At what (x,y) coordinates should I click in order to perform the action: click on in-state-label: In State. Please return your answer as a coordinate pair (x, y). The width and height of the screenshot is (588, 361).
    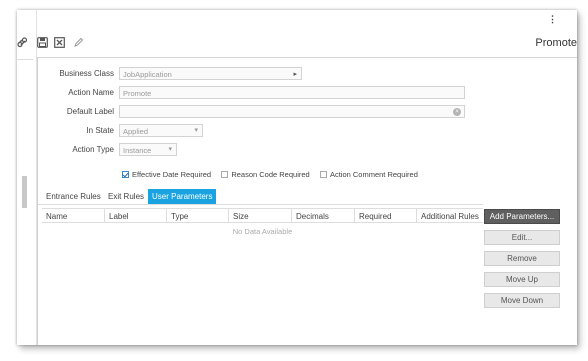
    Looking at the image, I should click on (100, 130).